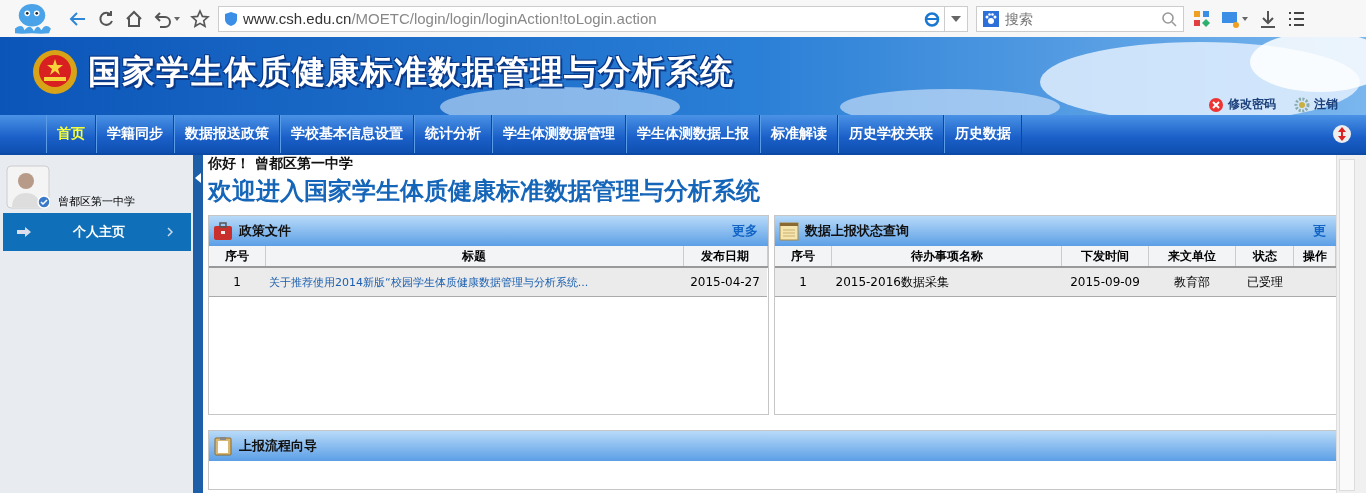 Image resolution: width=1366 pixels, height=493 pixels. Describe the element at coordinates (198, 324) in the screenshot. I see `splitter-handle` at that location.